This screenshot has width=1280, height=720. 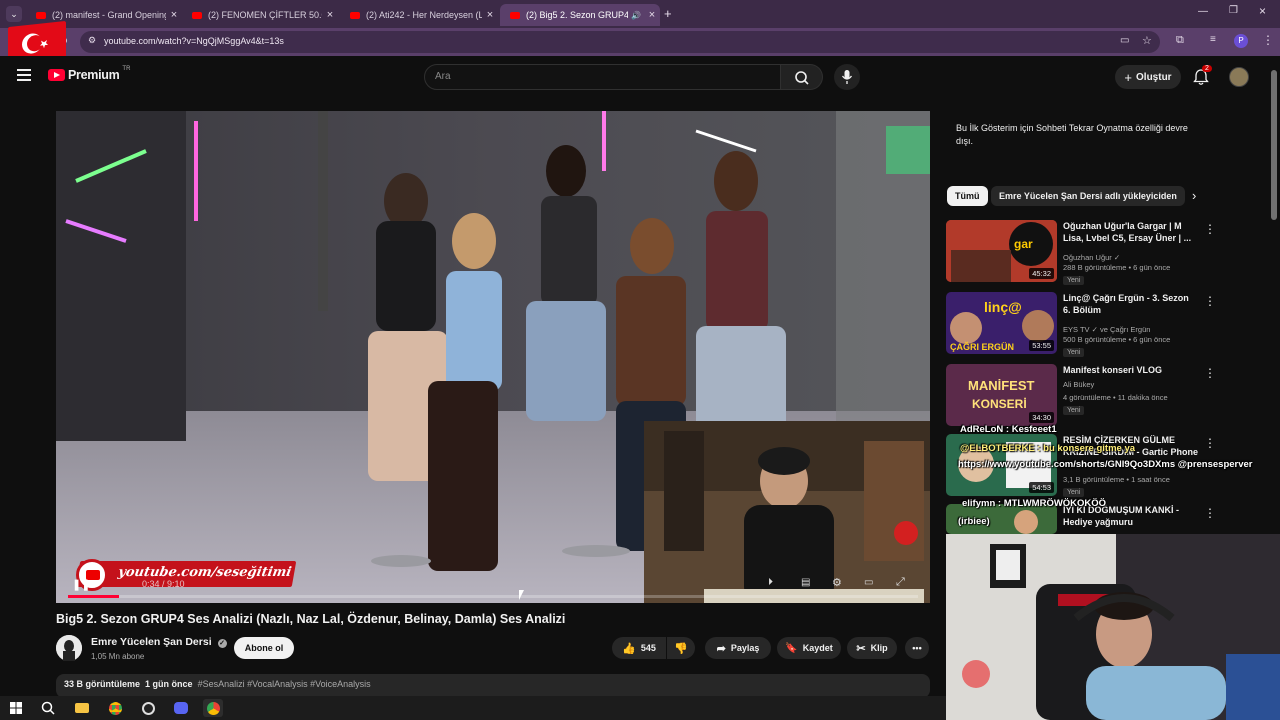 I want to click on voice-search-button, so click(x=847, y=77).